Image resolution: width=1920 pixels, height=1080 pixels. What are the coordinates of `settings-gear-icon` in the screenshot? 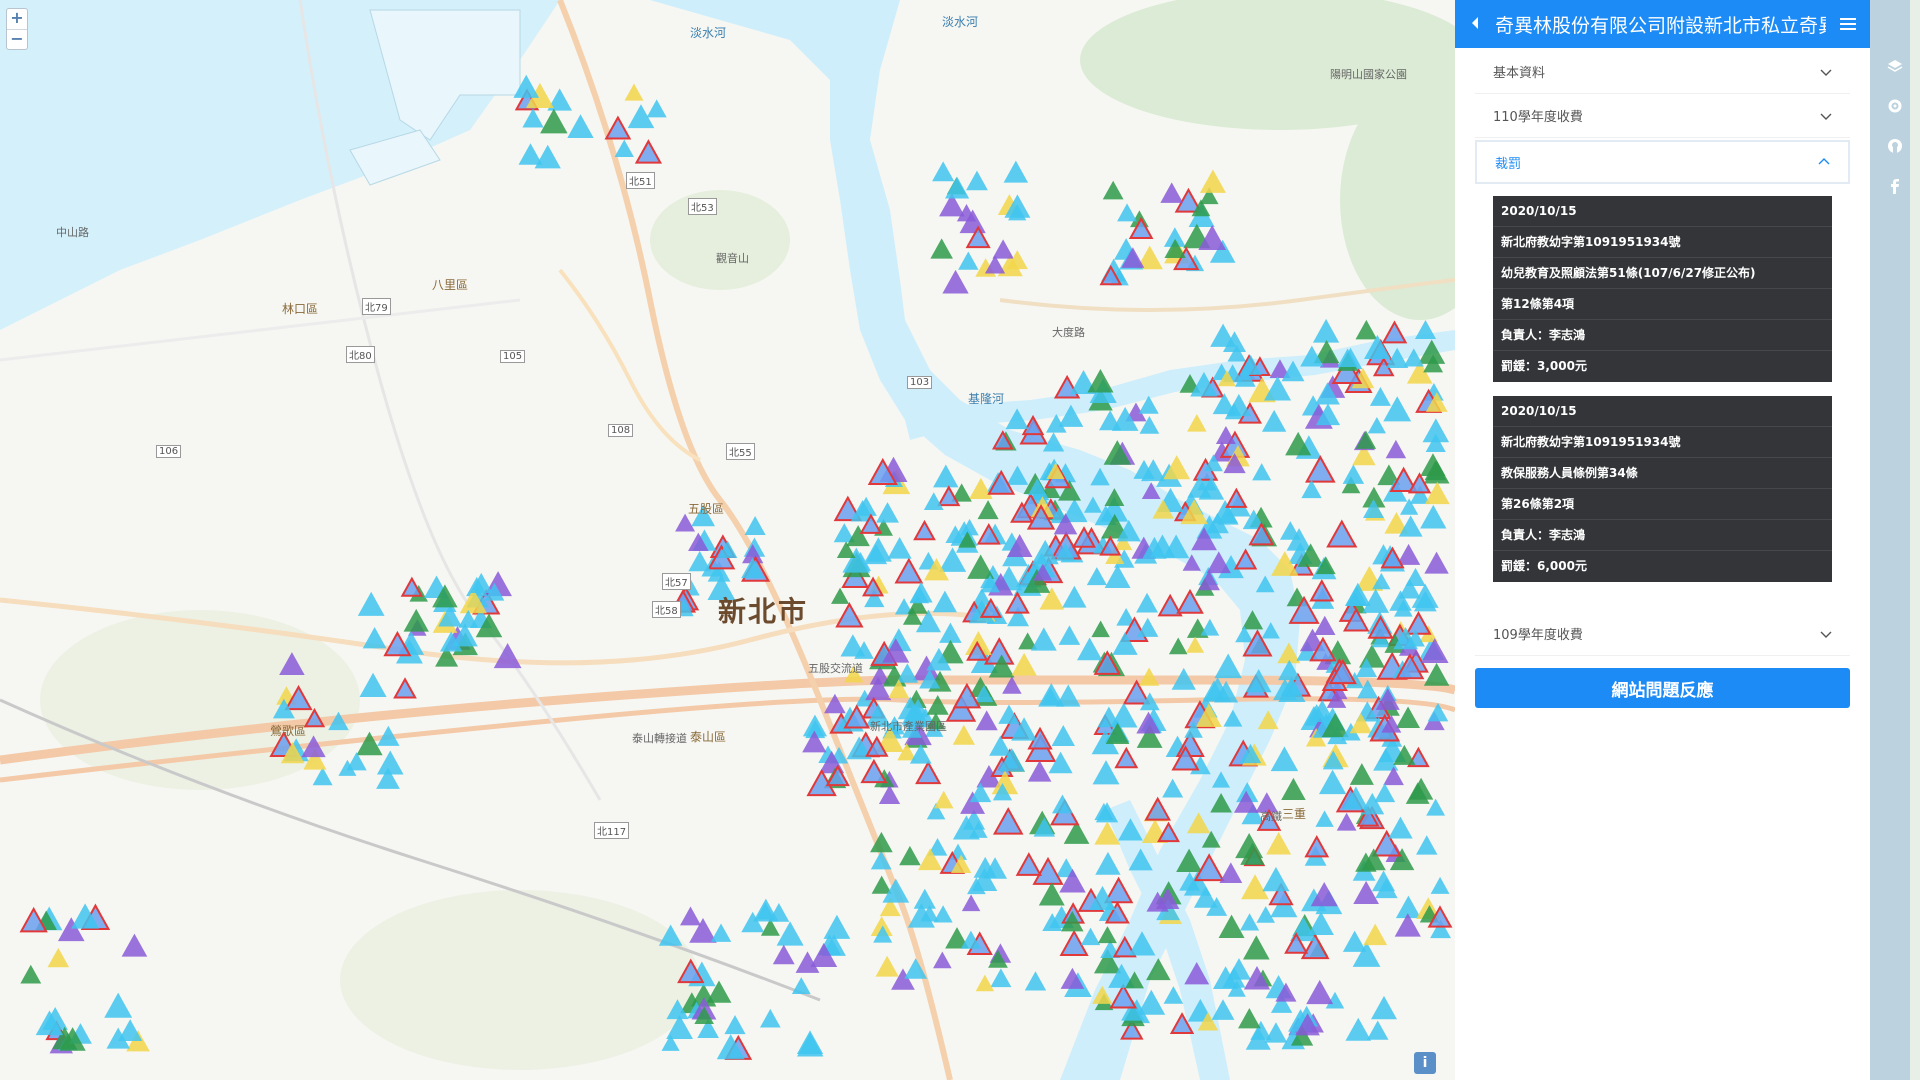 It's located at (1895, 109).